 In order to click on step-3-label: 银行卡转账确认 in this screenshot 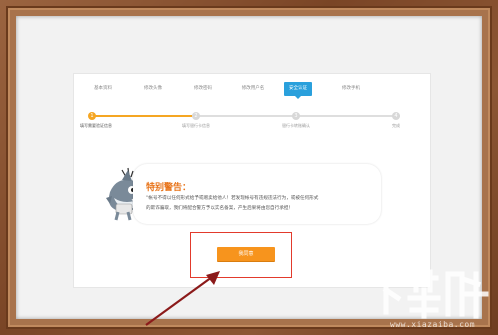, I will do `click(296, 125)`.